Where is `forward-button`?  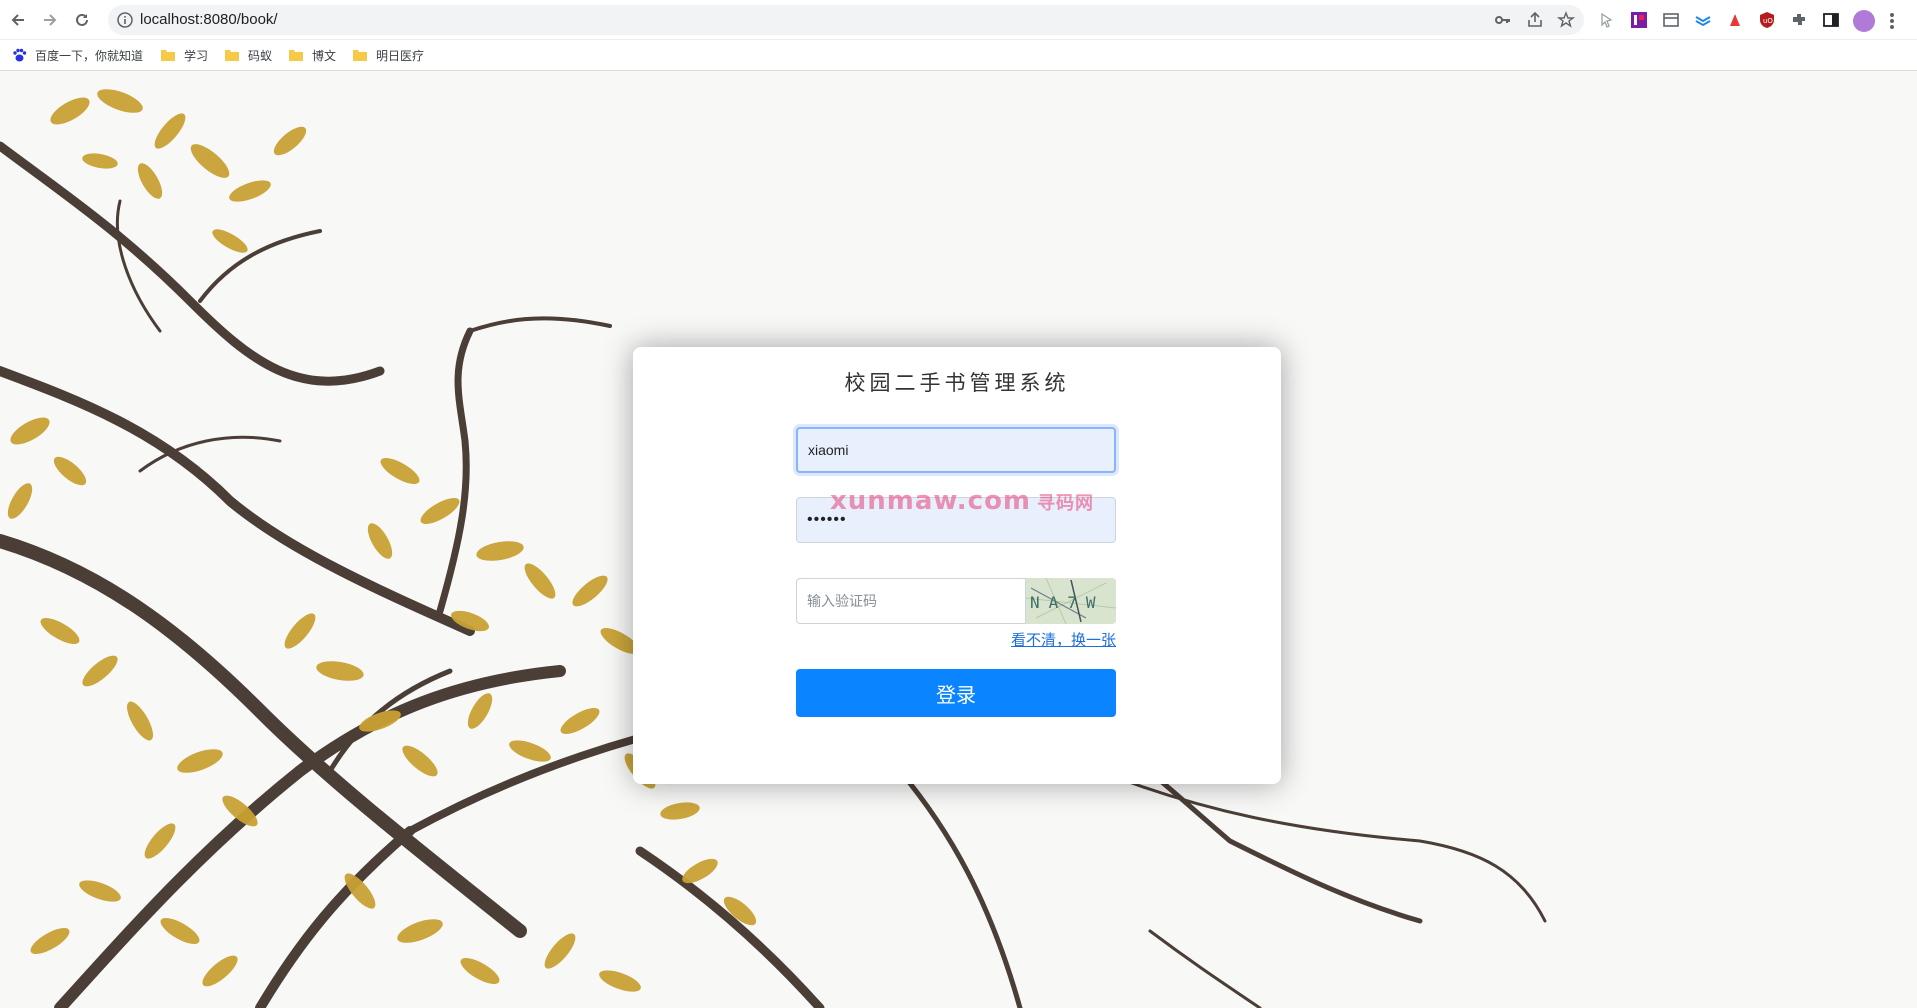
forward-button is located at coordinates (50, 20).